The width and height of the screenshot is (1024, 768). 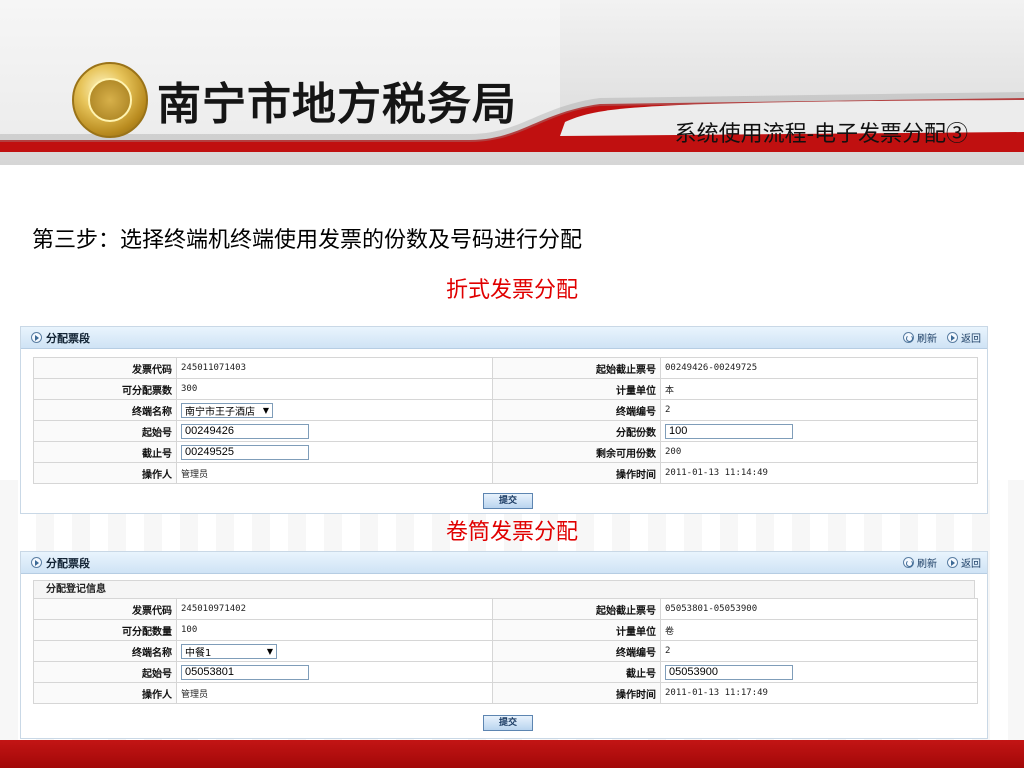 I want to click on table-row: 操作人 管理员 操作时间 2011-01-13 11:17:49, so click(x=505, y=693).